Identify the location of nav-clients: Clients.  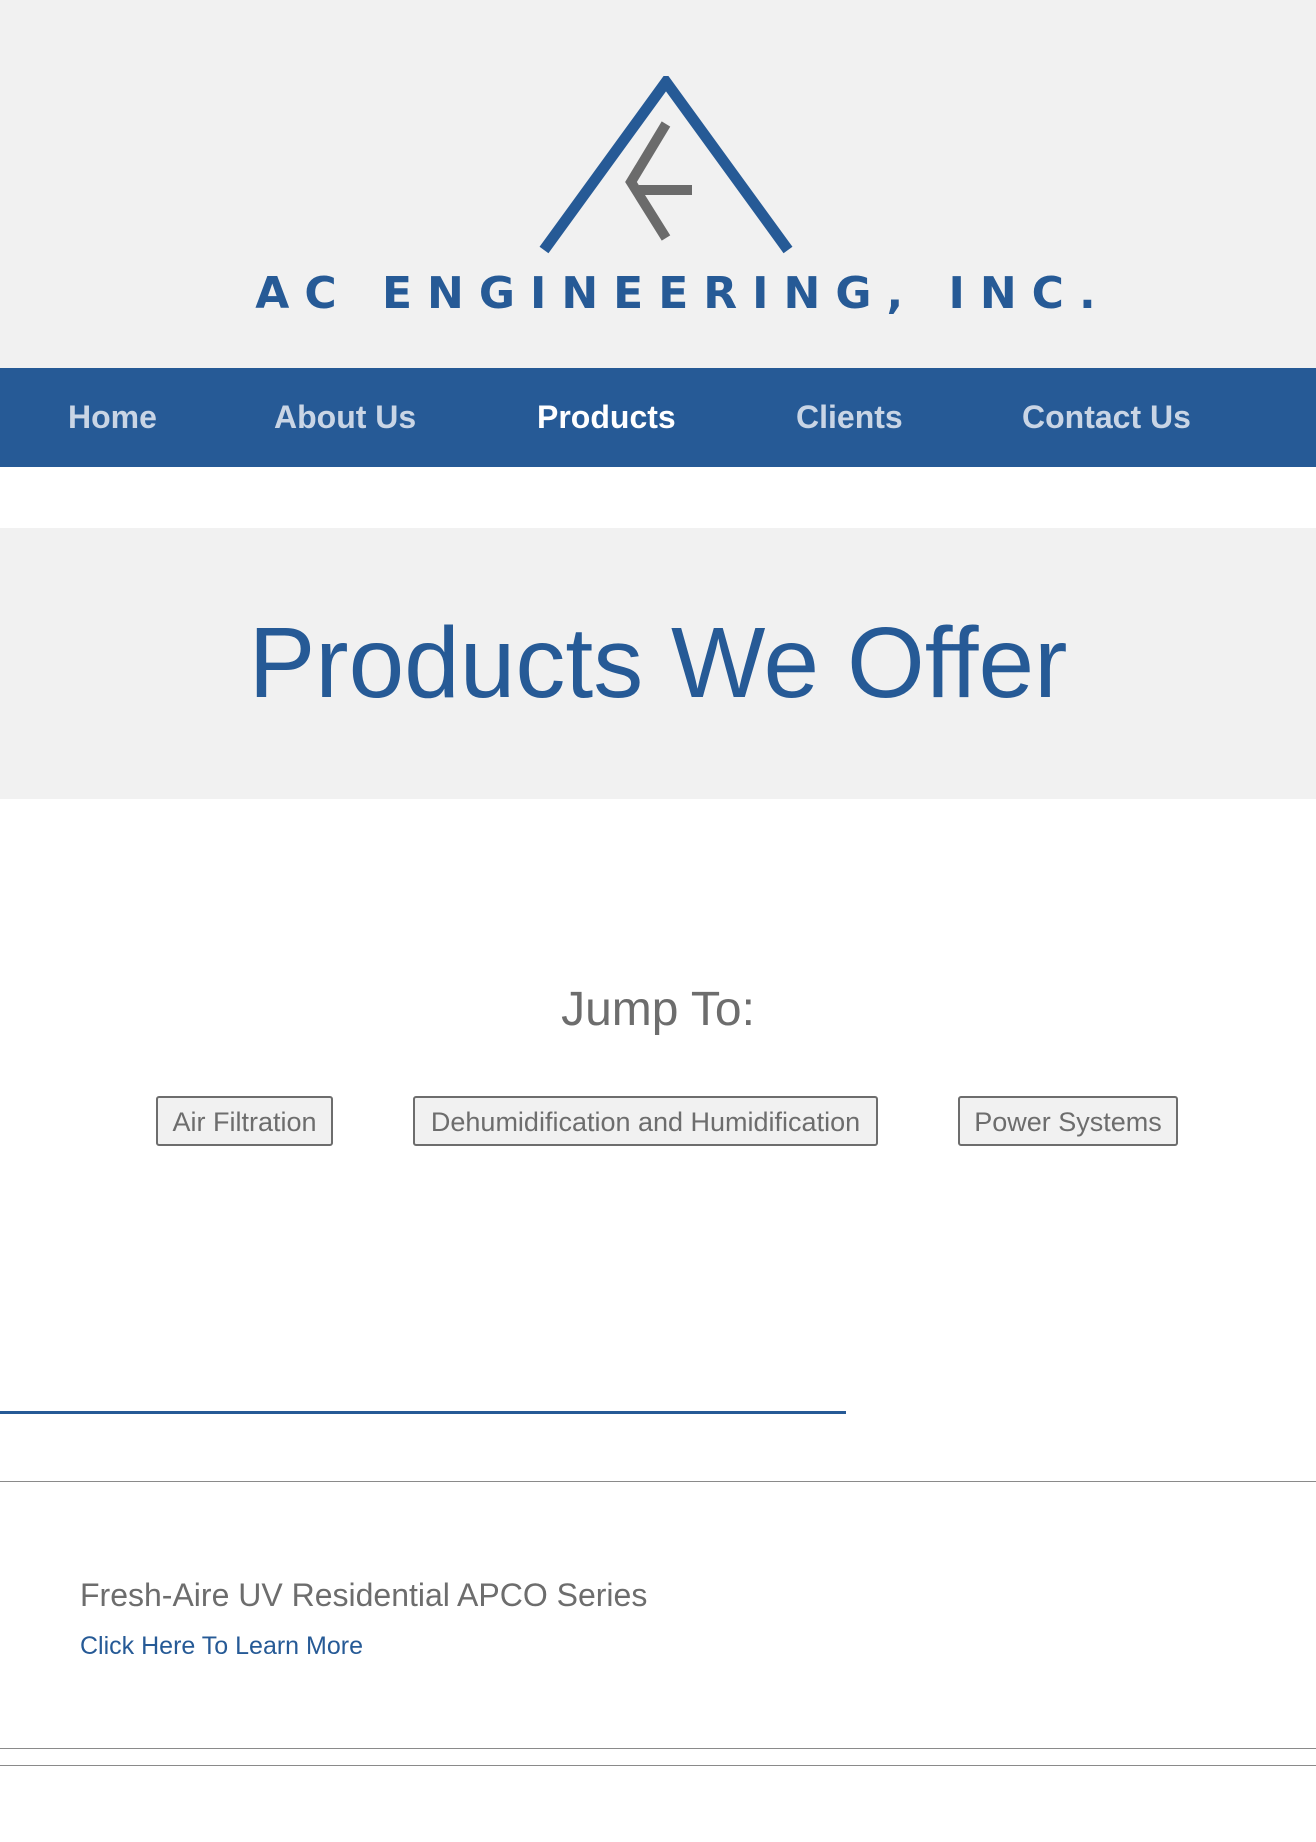
(849, 417).